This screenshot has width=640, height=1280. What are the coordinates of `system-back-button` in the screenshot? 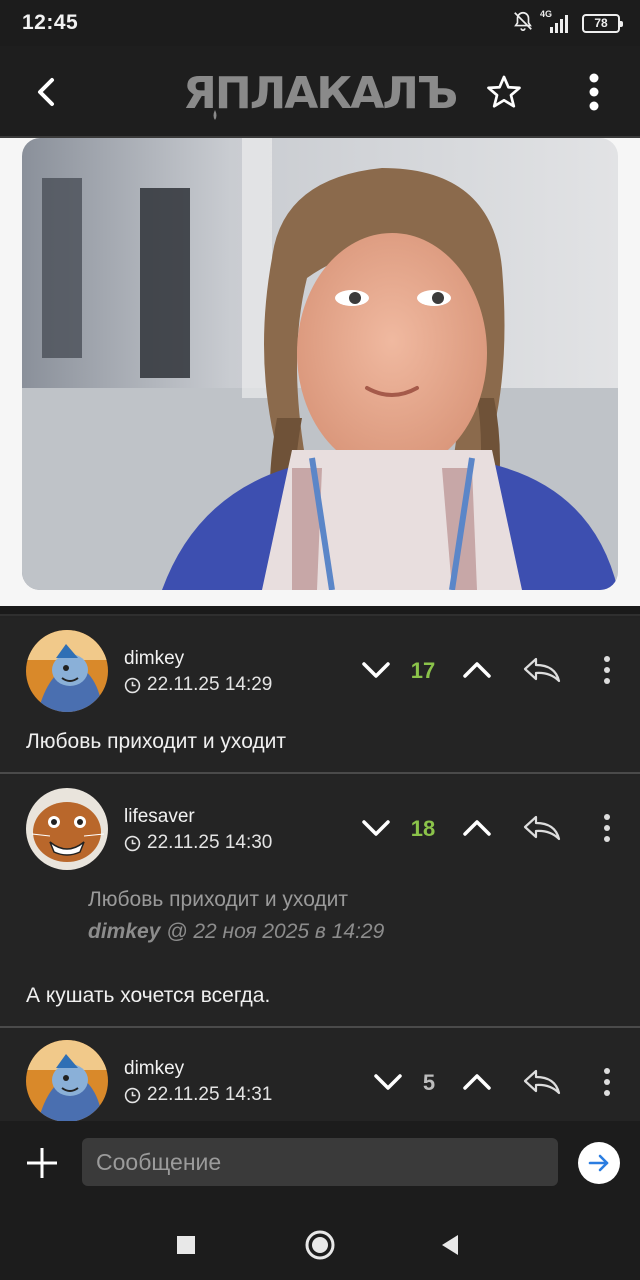 It's located at (450, 1245).